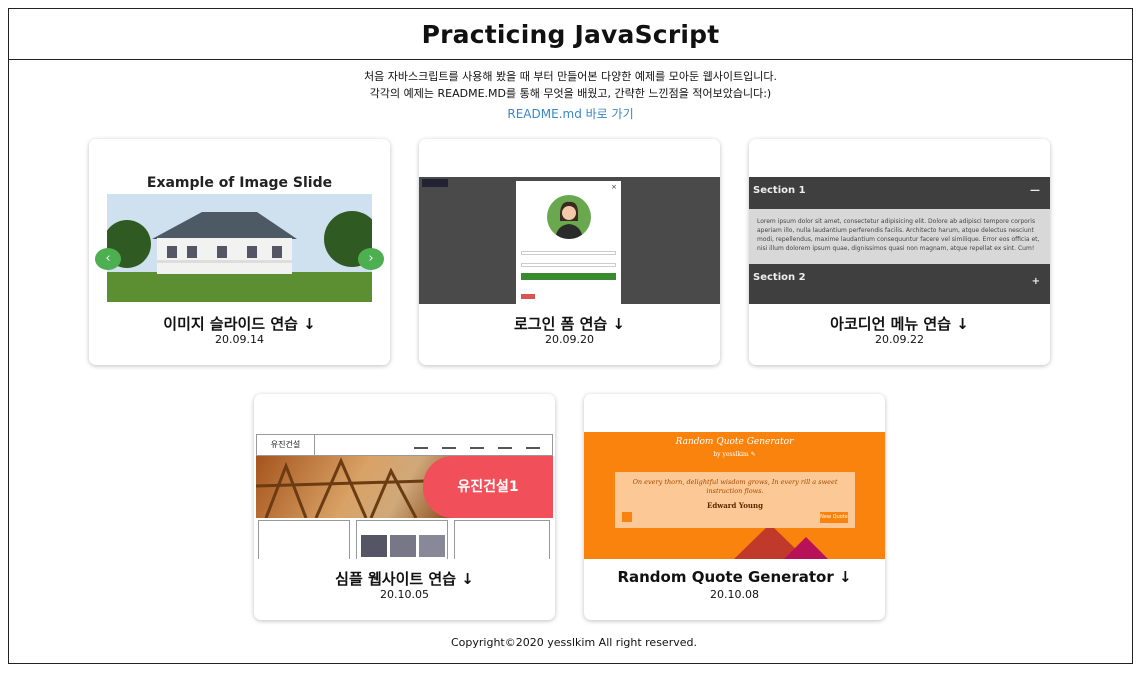 The image size is (1148, 676). I want to click on card-title: 아코디언 메뉴 연습 ↓, so click(899, 324).